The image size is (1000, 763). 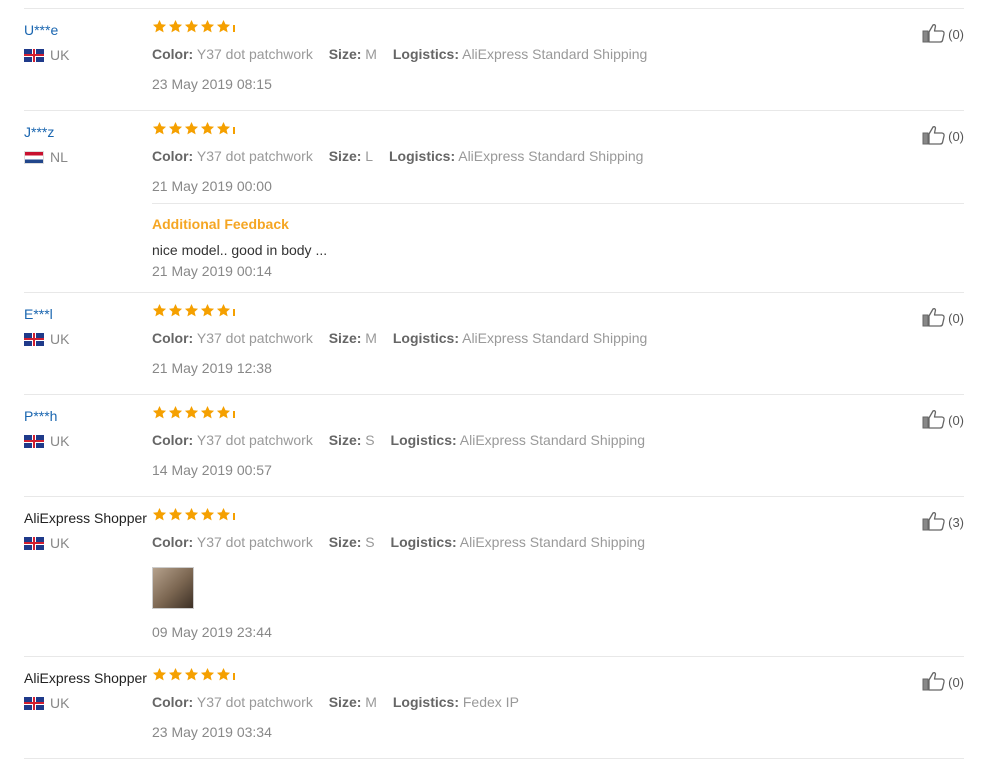 What do you see at coordinates (88, 144) in the screenshot?
I see `reviewer-info: J***z NL` at bounding box center [88, 144].